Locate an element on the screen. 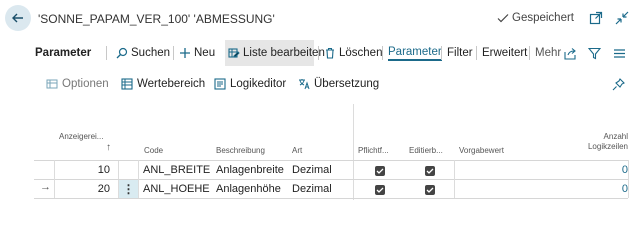  pin-icon is located at coordinates (618, 84).